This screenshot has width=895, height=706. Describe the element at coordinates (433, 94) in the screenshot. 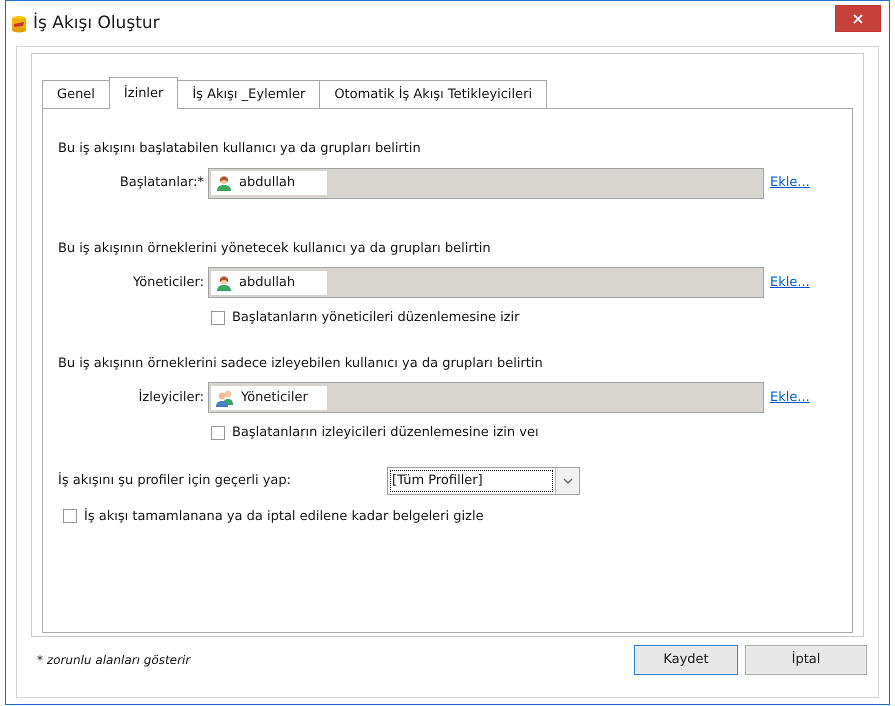

I see `tab: Otomatik İş Akışı Tetikleyicileri` at that location.